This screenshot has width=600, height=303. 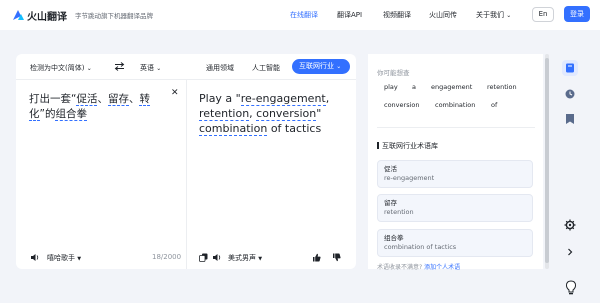 I want to click on side-panel-scrollbar, so click(x=547, y=161).